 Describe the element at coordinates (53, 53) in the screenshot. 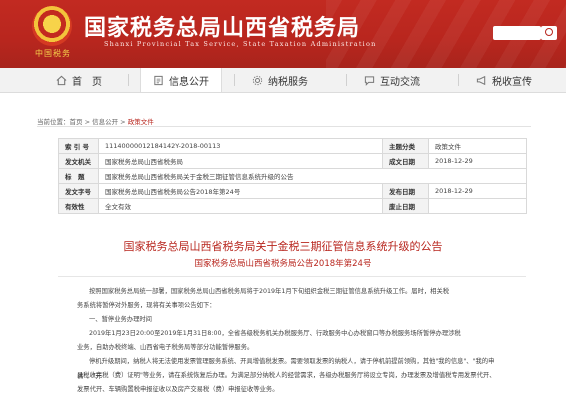

I see `emblem-text: 中国税务` at that location.